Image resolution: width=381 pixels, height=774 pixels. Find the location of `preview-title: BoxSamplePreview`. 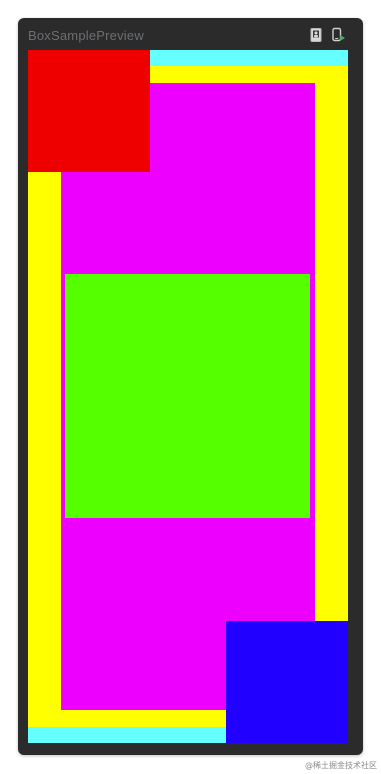

preview-title: BoxSamplePreview is located at coordinates (86, 35).